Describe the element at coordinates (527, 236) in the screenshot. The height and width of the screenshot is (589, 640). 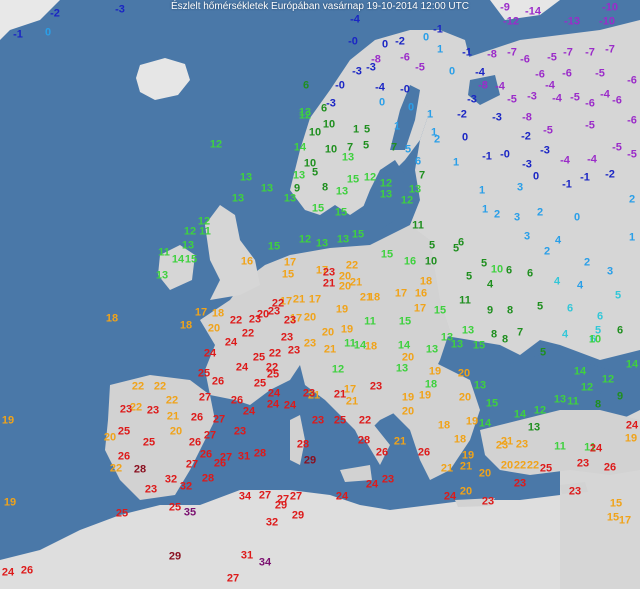
I see `temperature-reading: 3` at that location.